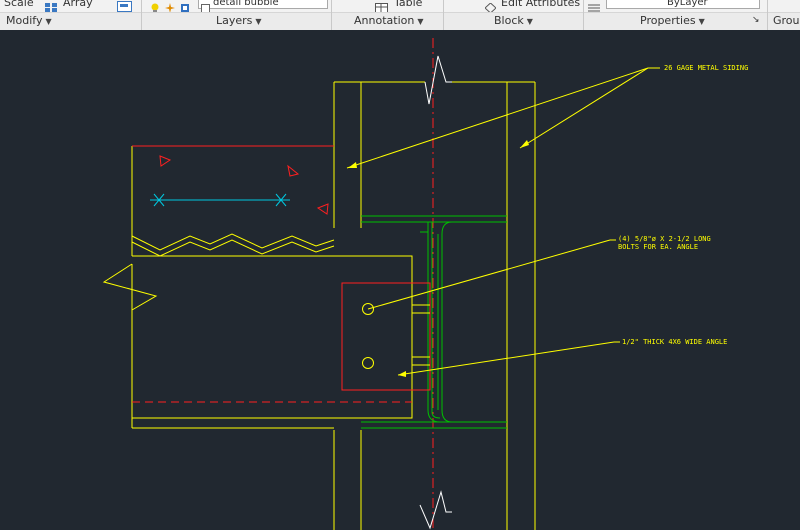 Image resolution: width=800 pixels, height=530 pixels. What do you see at coordinates (490, 7) in the screenshot?
I see `edit-attributes-icon` at bounding box center [490, 7].